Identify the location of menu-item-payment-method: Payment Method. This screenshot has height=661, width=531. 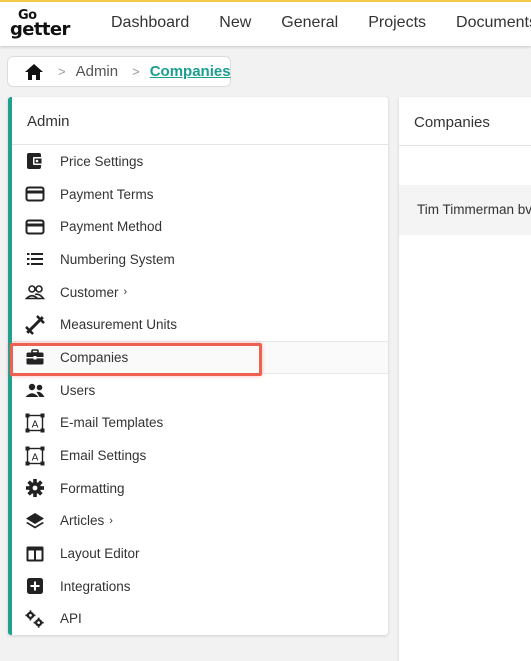
(200, 226).